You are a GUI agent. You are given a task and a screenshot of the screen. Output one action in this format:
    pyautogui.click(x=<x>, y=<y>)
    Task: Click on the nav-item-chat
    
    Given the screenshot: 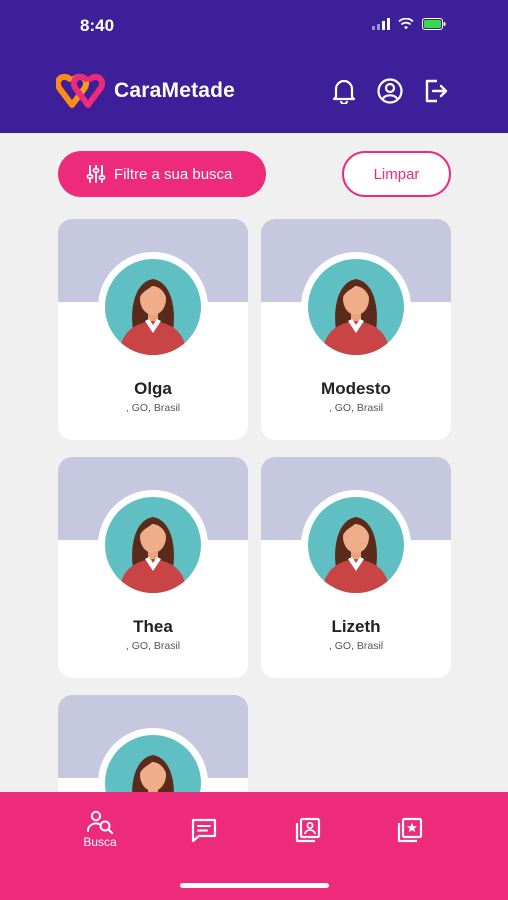 What is the action you would take?
    pyautogui.click(x=204, y=830)
    